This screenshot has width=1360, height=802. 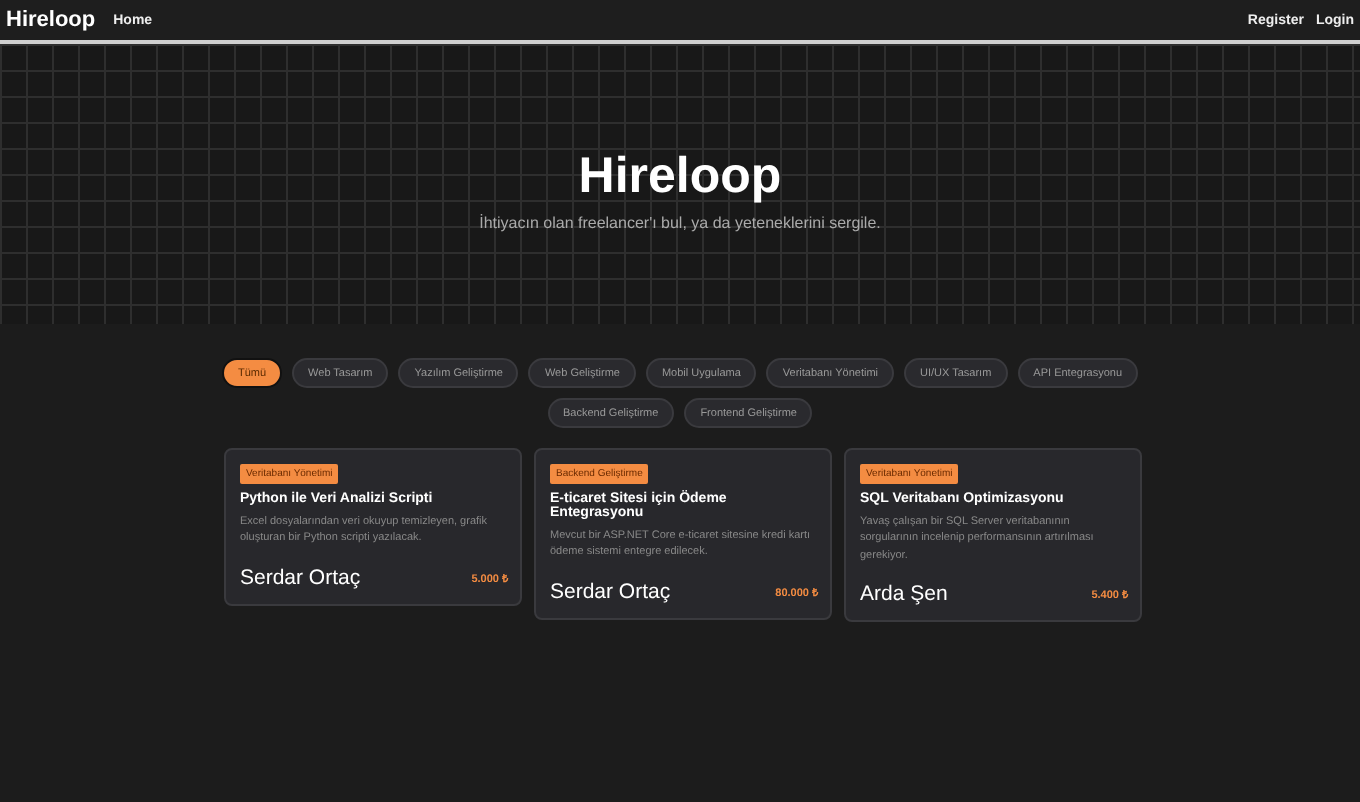 I want to click on hero-subtitle: İhtiyacın olan freelancer'ı bul, ya da yeteneklerini sergile., so click(x=680, y=223).